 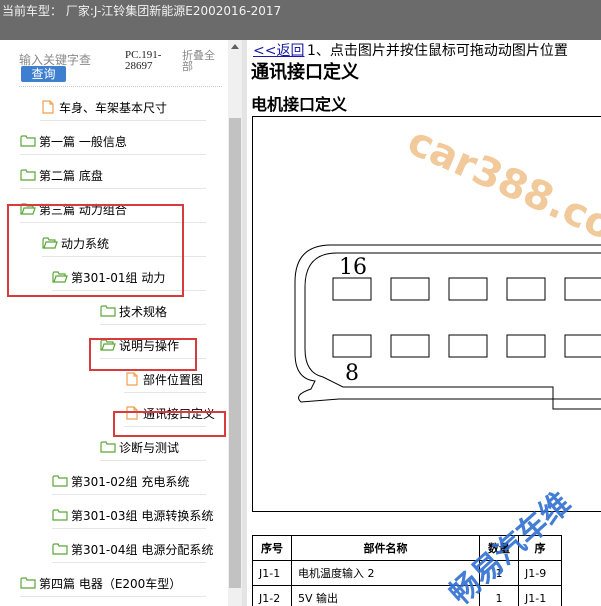 I want to click on sidebar-scrollbar, so click(x=235, y=323).